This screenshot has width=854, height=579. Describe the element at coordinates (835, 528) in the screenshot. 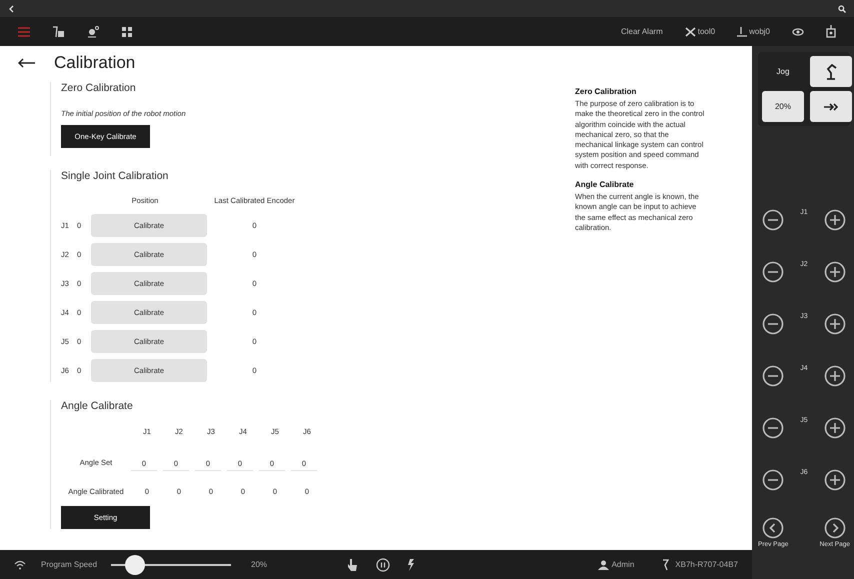

I see `next-page-icon` at that location.